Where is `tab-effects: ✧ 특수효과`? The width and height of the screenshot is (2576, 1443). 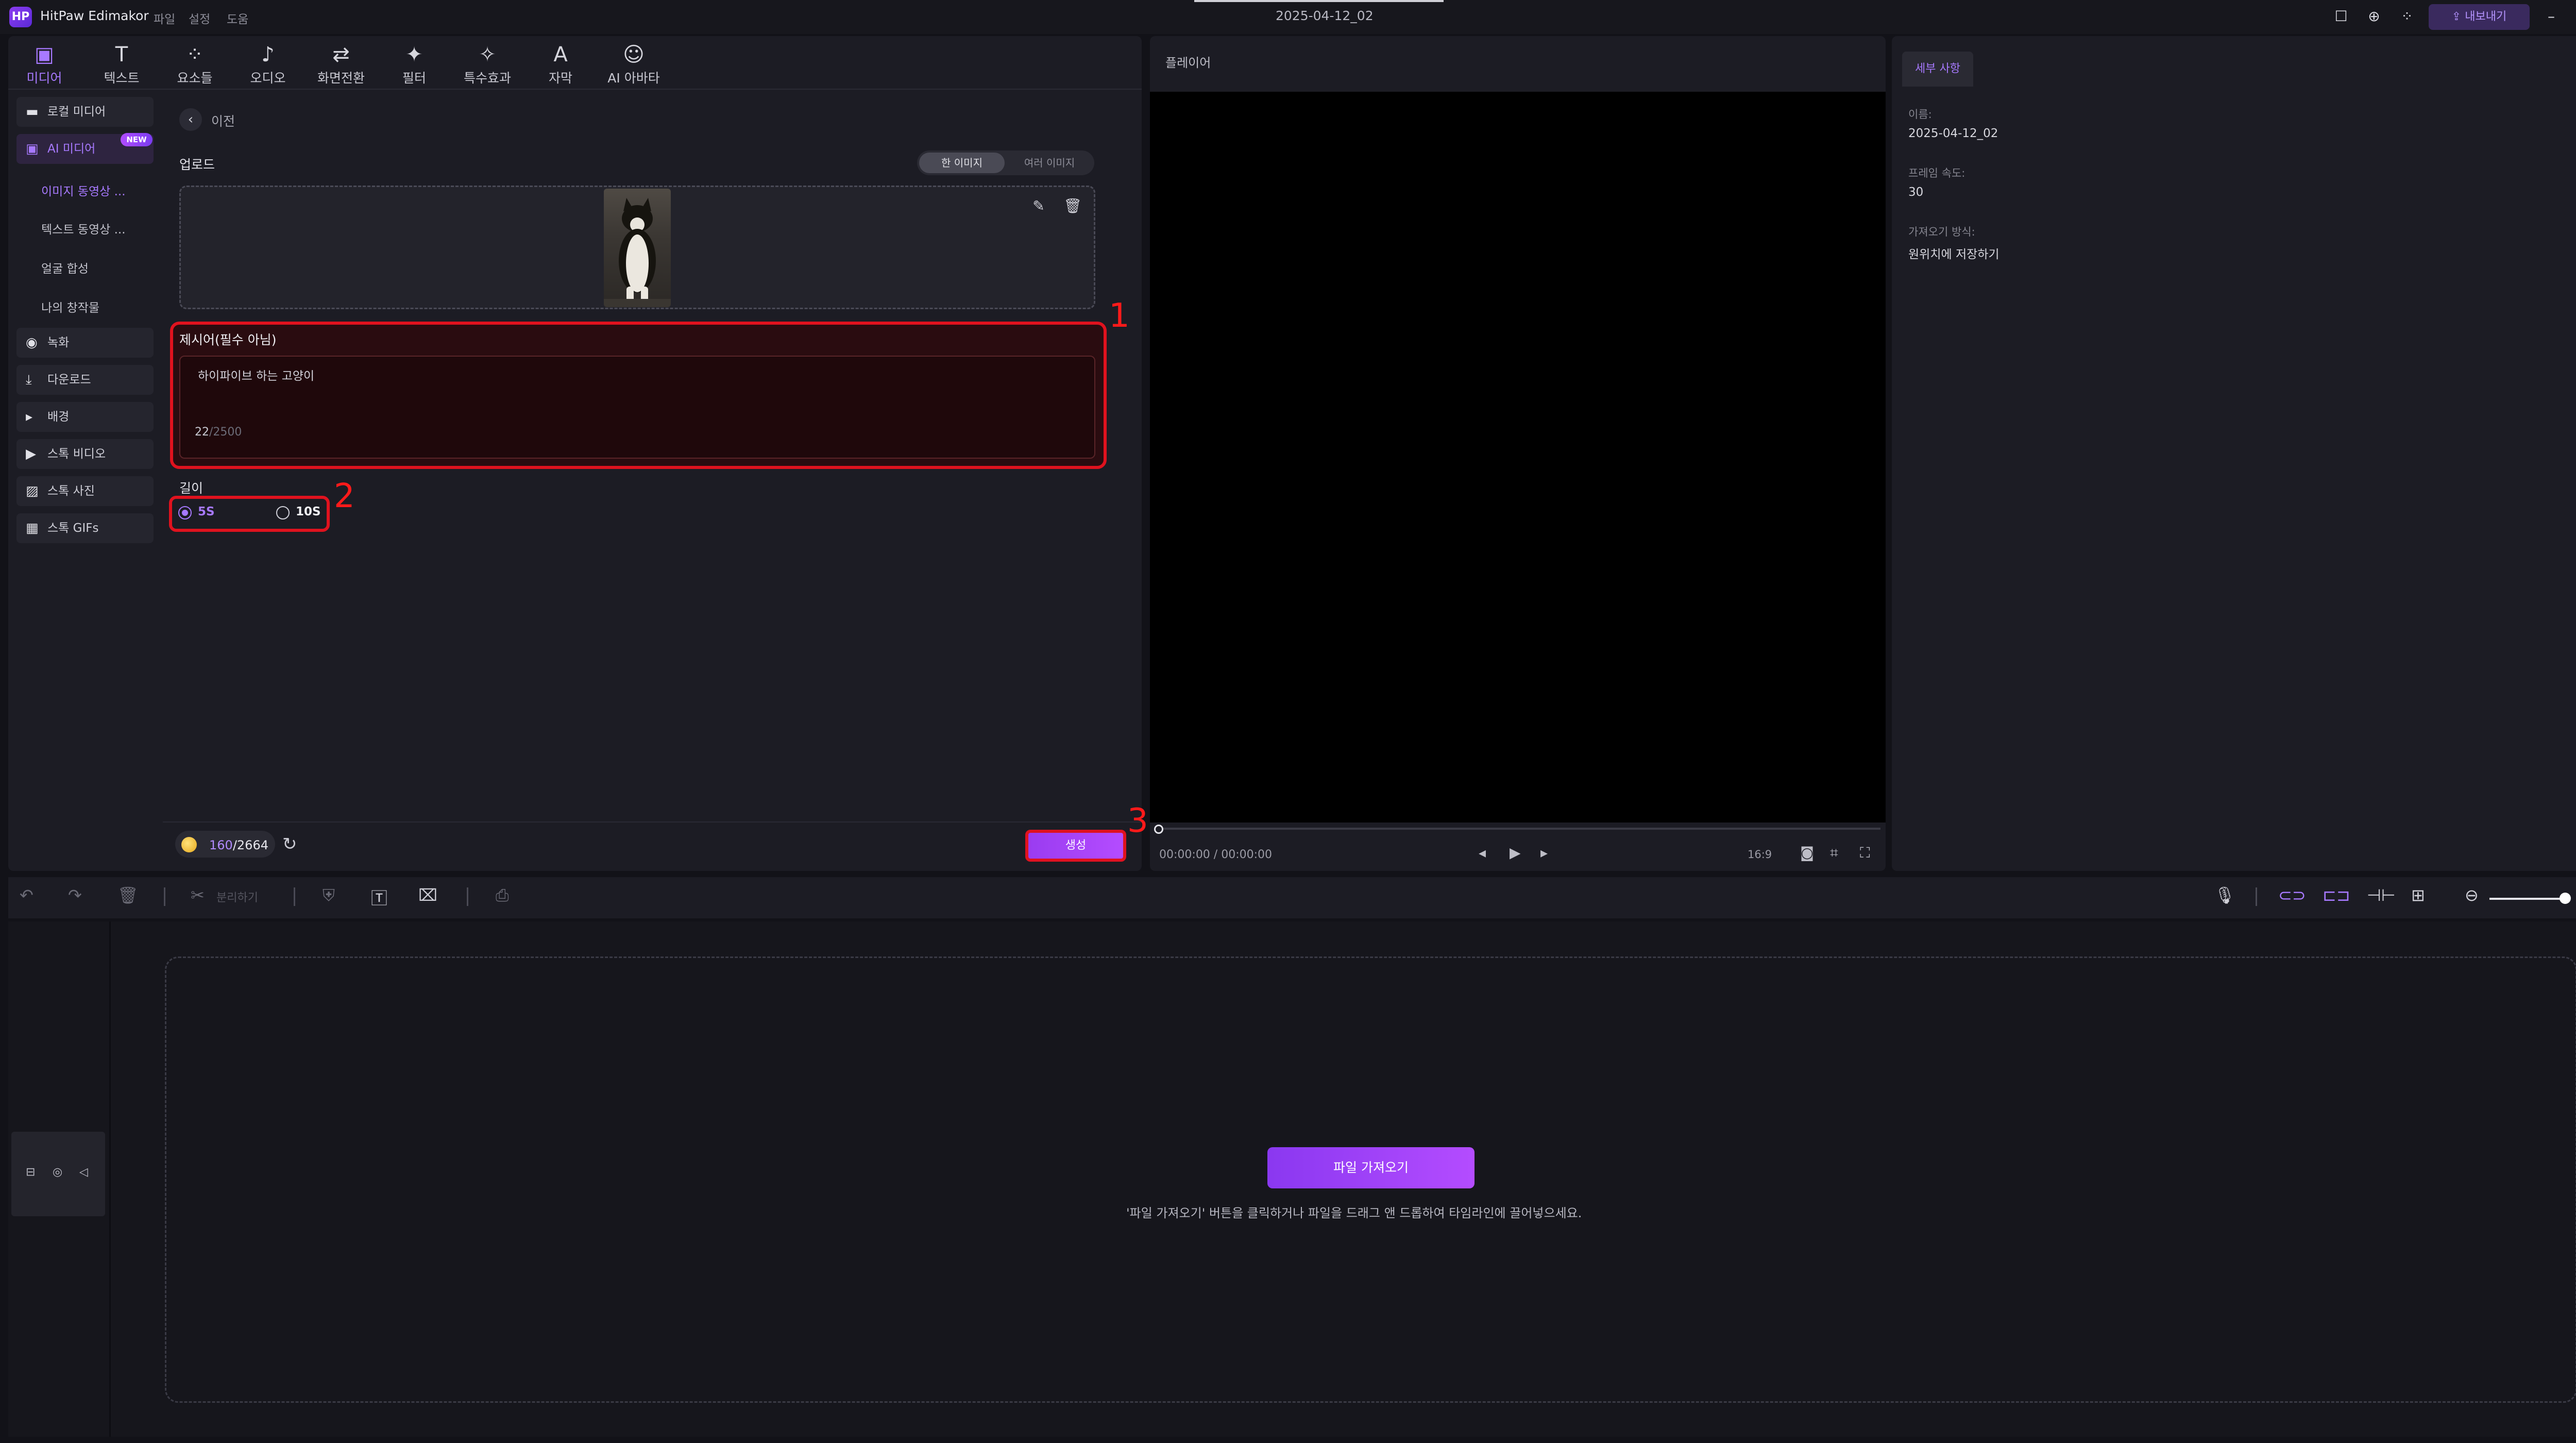 tab-effects: ✧ 특수효과 is located at coordinates (487, 64).